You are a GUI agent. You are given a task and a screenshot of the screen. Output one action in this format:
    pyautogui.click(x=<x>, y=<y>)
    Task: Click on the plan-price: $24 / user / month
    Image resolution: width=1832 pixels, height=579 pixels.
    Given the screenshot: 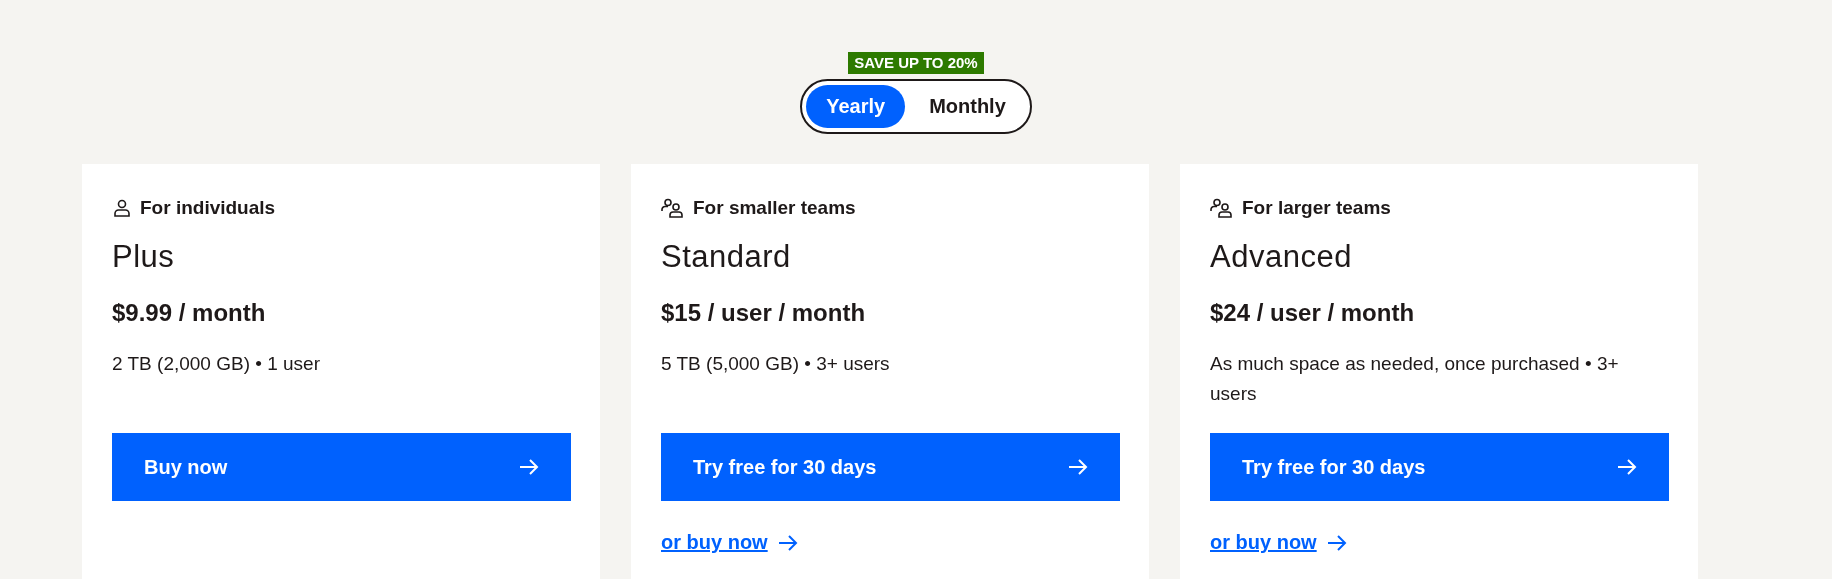 What is the action you would take?
    pyautogui.click(x=1313, y=313)
    